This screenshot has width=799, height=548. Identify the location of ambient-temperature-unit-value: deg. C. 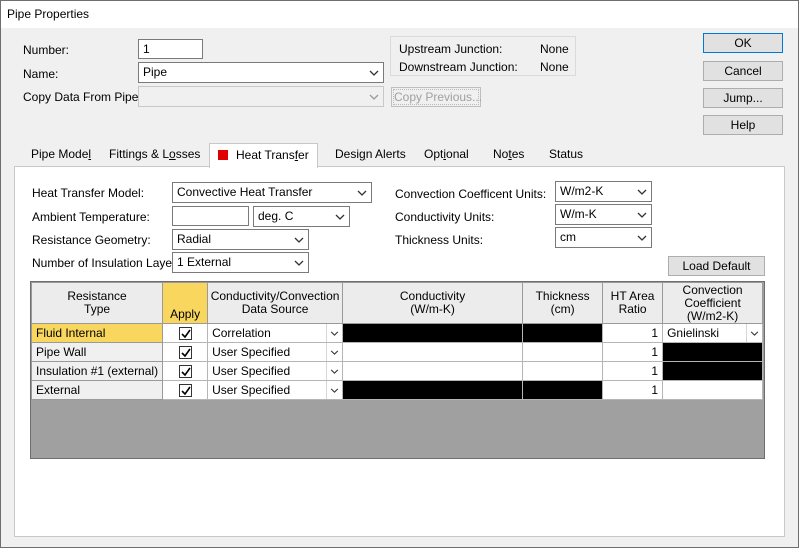
(276, 216).